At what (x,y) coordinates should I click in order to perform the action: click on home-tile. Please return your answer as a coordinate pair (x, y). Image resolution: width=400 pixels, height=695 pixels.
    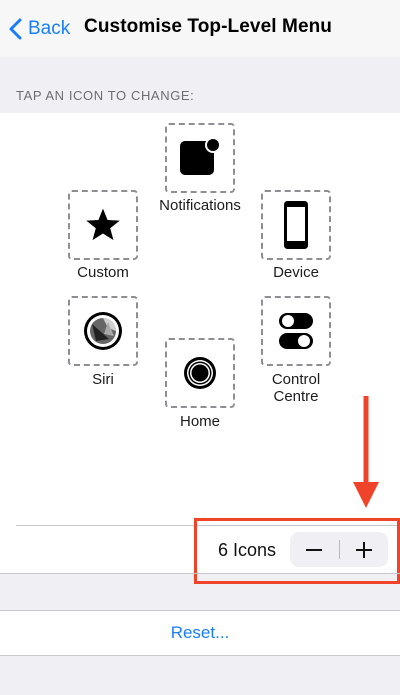
    Looking at the image, I should click on (200, 373).